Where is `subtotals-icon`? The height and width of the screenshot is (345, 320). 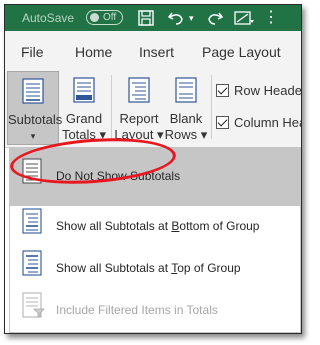
subtotals-icon is located at coordinates (33, 91).